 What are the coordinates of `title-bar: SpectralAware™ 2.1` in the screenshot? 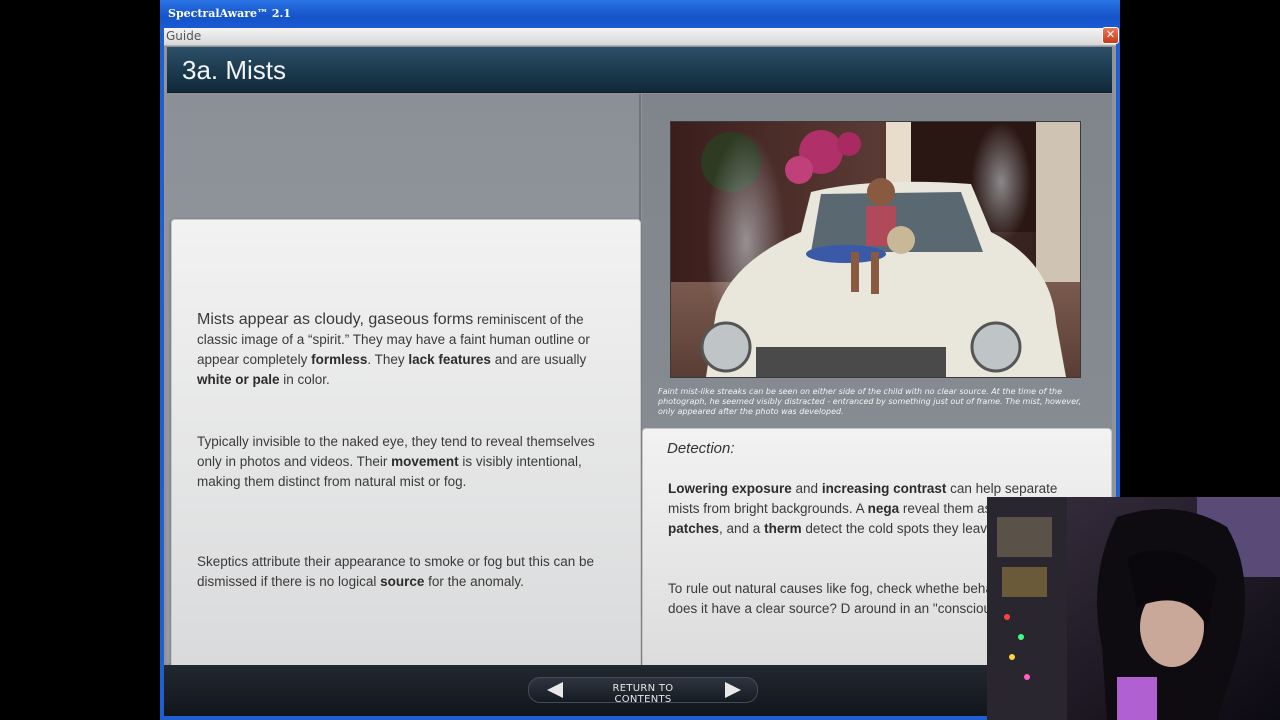 It's located at (640, 14).